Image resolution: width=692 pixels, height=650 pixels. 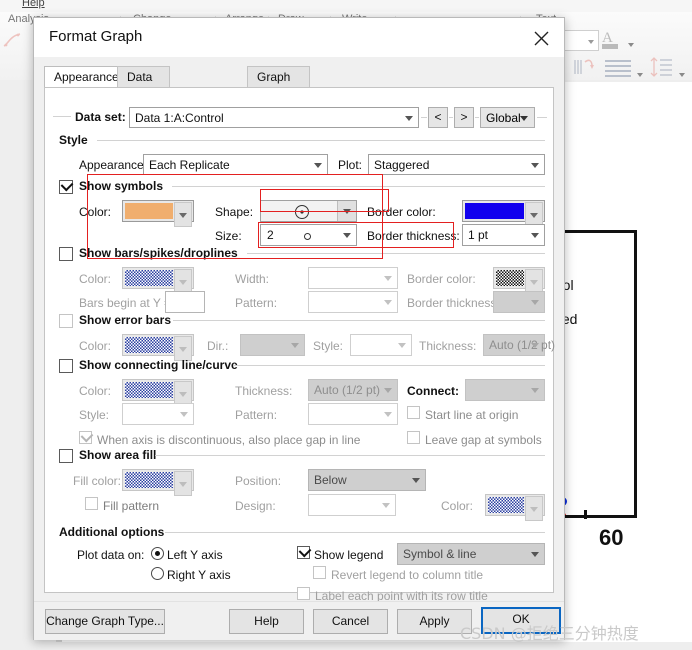 I want to click on plot-label: Plot:, so click(x=350, y=165).